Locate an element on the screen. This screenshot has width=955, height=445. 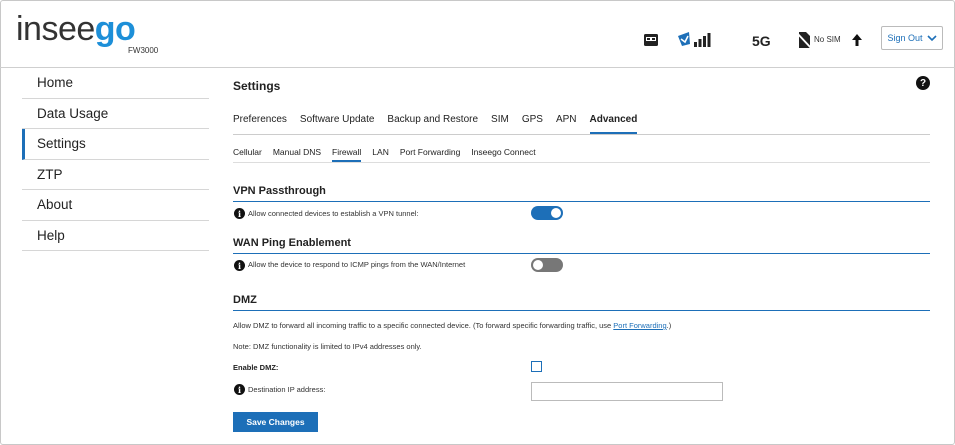
tab-preferences: Preferences is located at coordinates (260, 124).